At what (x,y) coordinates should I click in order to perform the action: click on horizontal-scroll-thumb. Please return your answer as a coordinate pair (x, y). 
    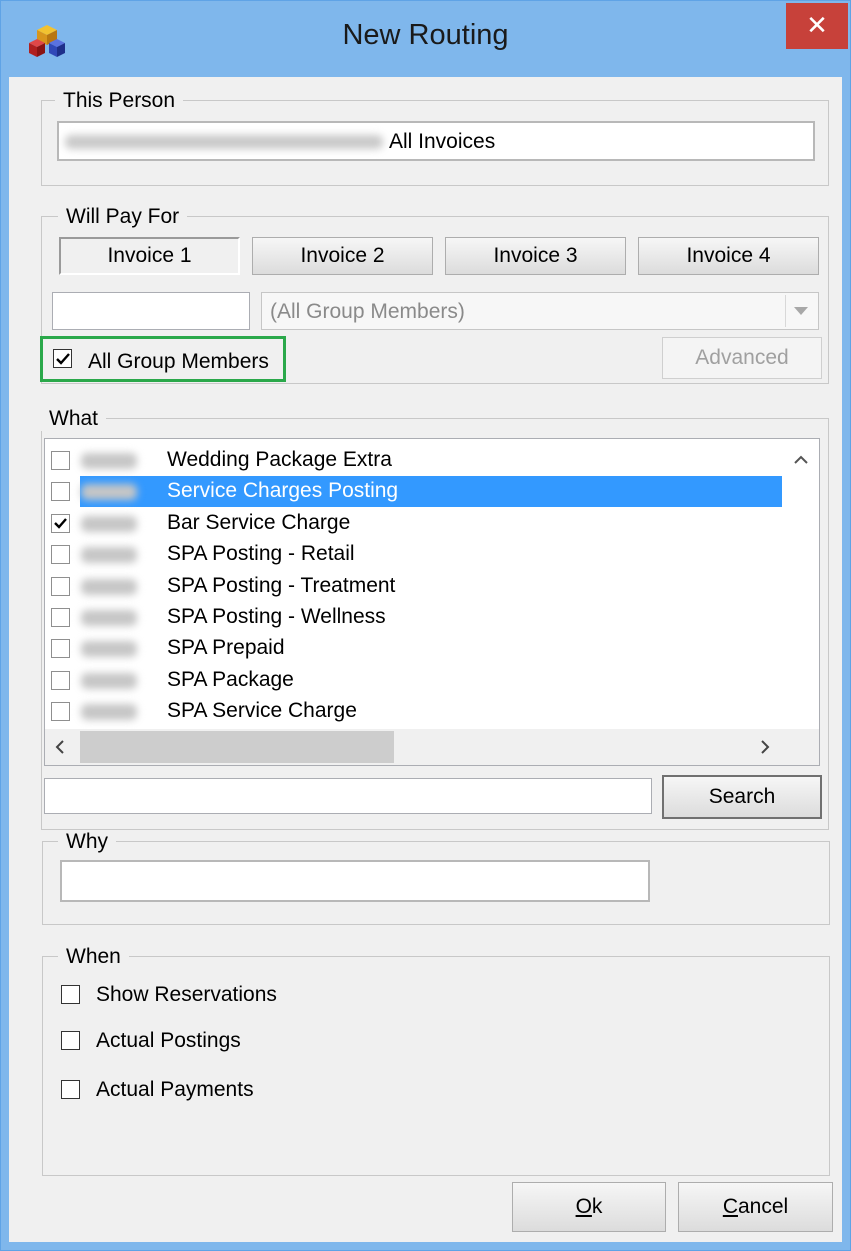
    Looking at the image, I should click on (237, 747).